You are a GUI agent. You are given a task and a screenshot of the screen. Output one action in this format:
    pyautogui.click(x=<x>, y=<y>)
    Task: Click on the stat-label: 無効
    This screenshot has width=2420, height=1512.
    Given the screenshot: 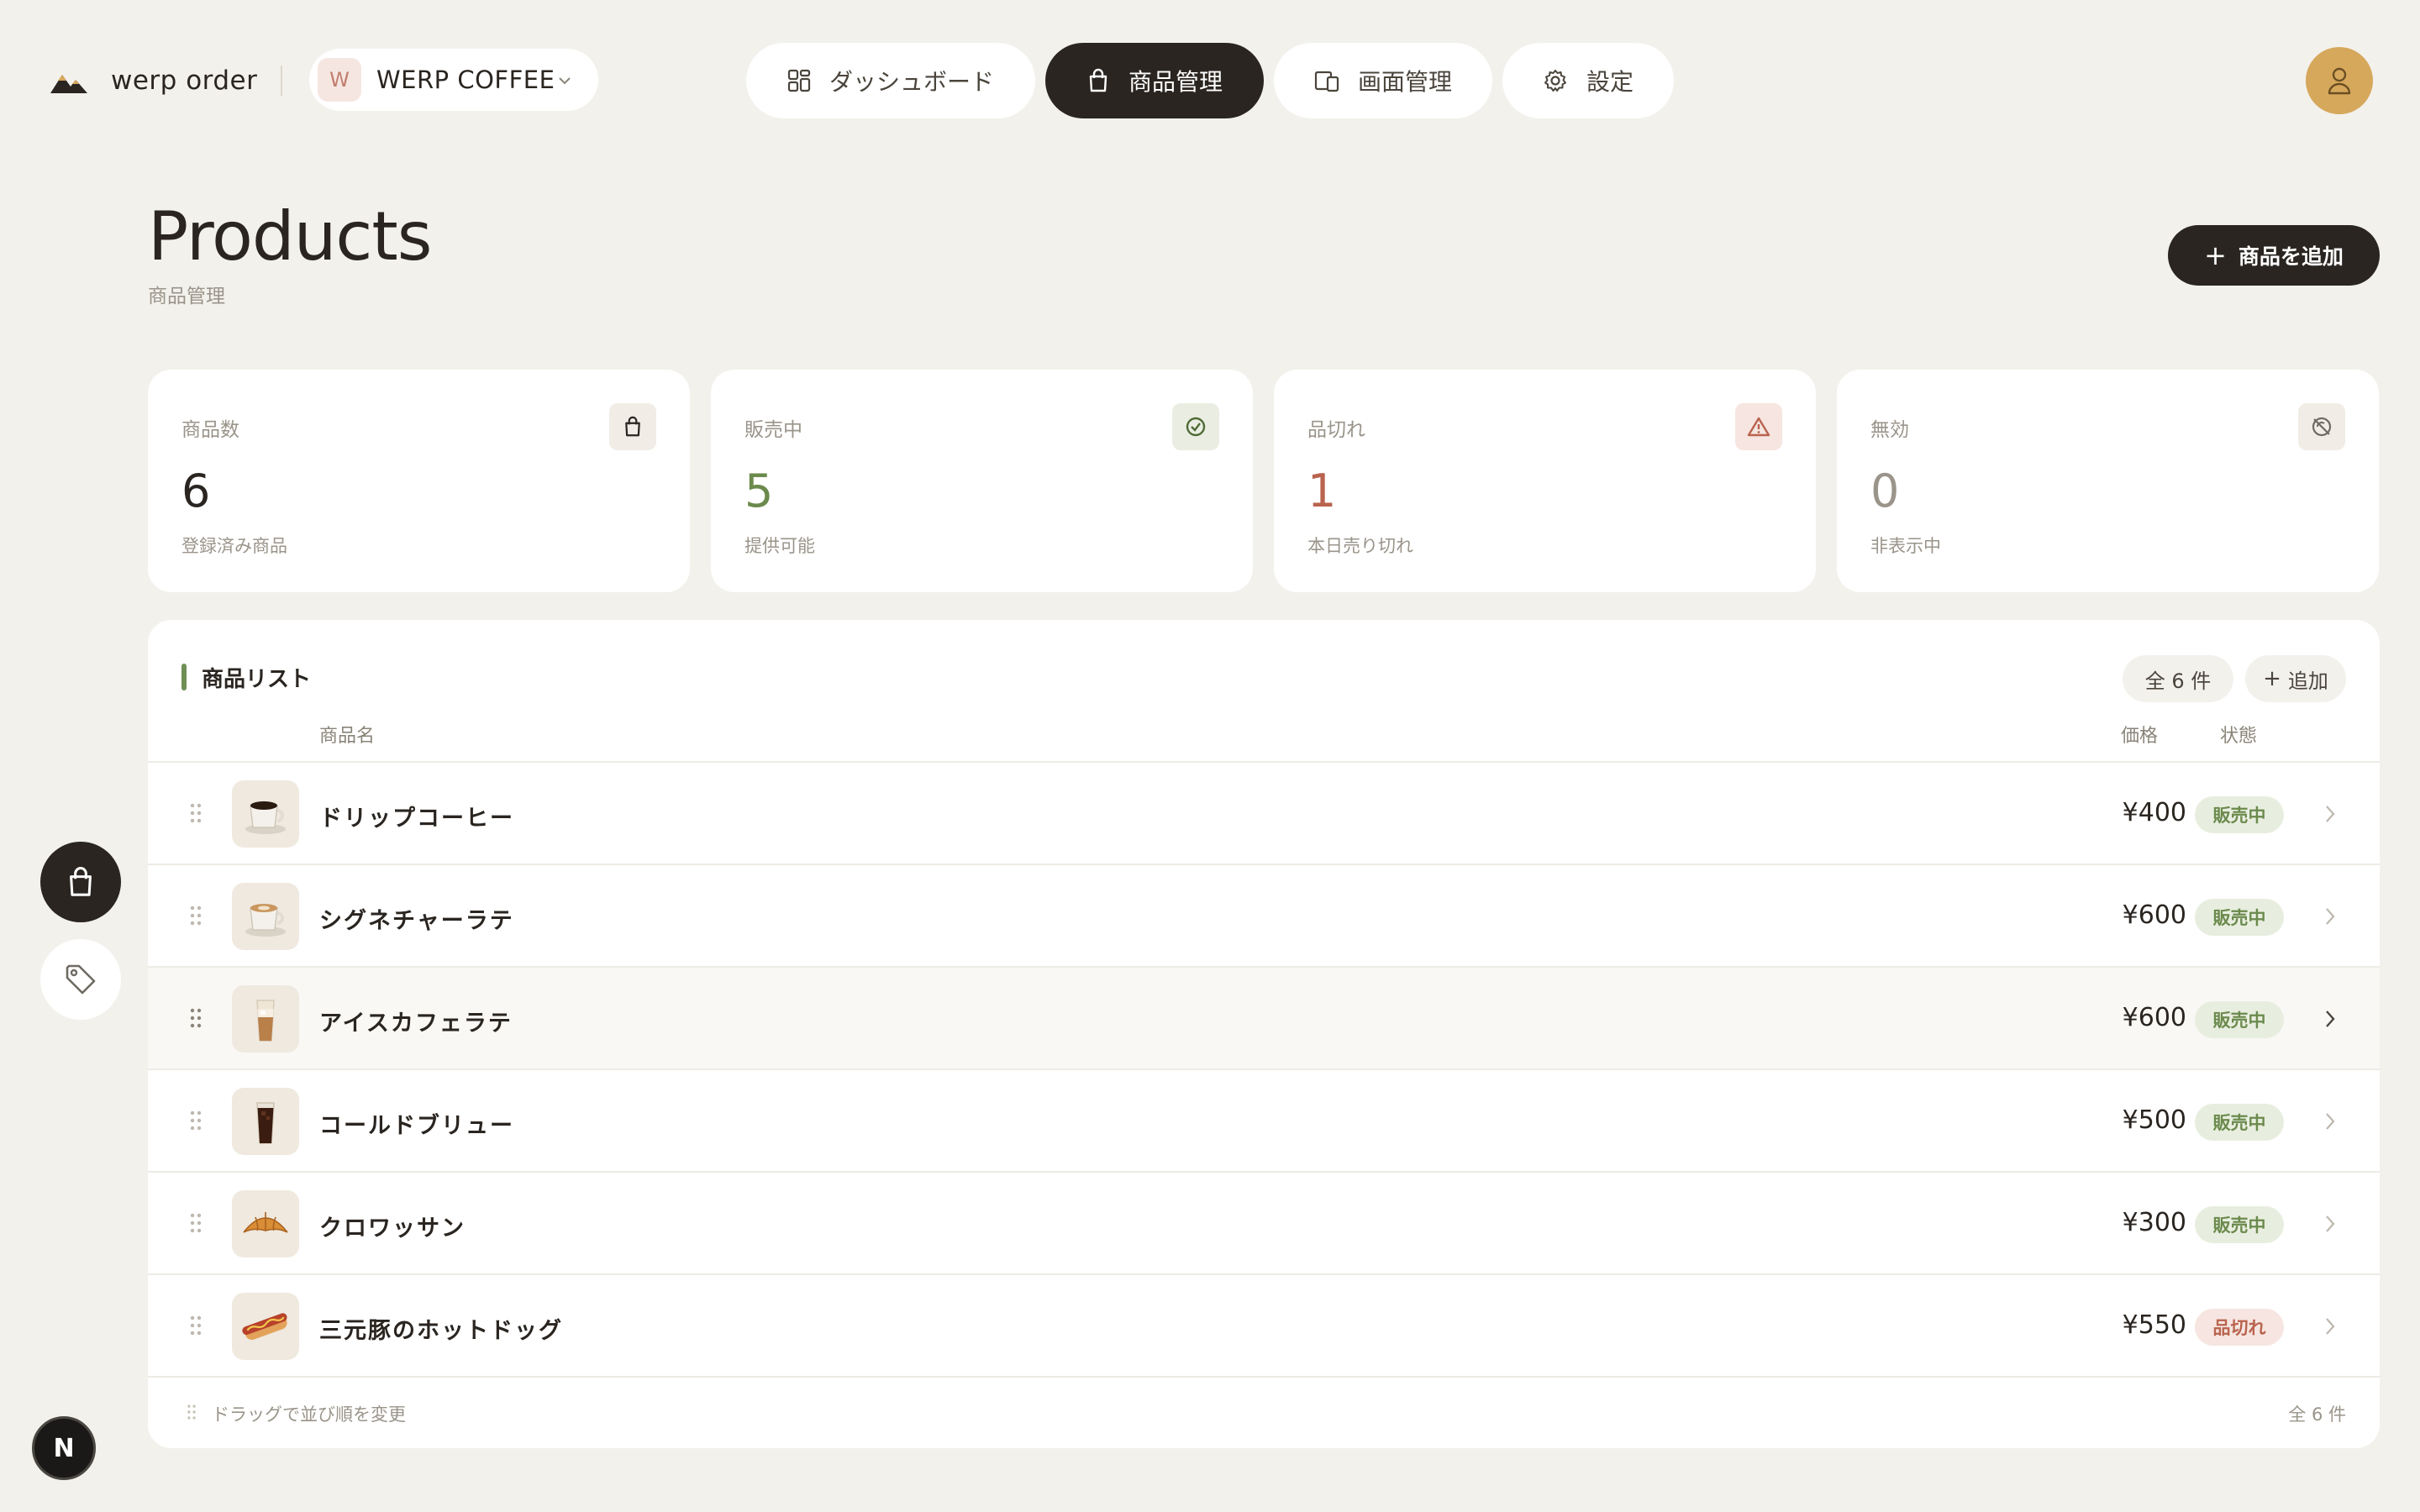 What is the action you would take?
    pyautogui.click(x=1889, y=430)
    